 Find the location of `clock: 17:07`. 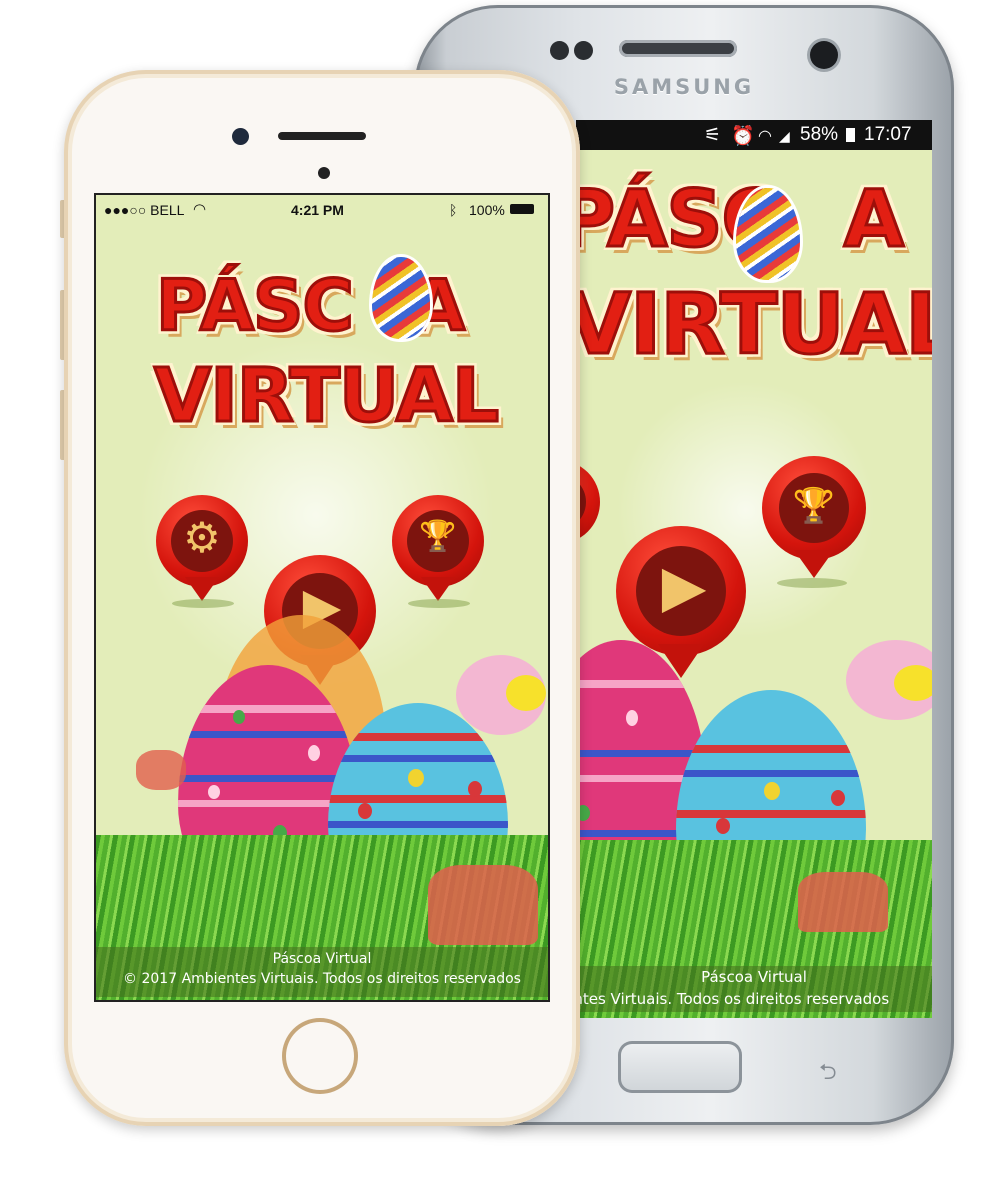

clock: 17:07 is located at coordinates (888, 134).